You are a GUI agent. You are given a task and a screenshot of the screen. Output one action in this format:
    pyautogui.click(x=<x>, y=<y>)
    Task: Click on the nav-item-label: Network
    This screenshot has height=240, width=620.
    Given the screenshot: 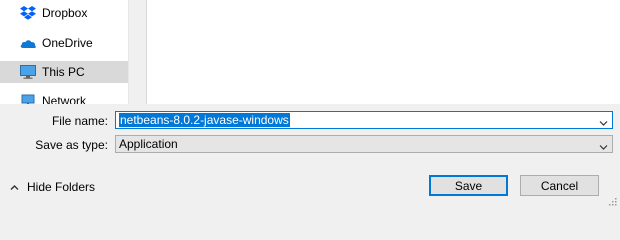 What is the action you would take?
    pyautogui.click(x=64, y=99)
    